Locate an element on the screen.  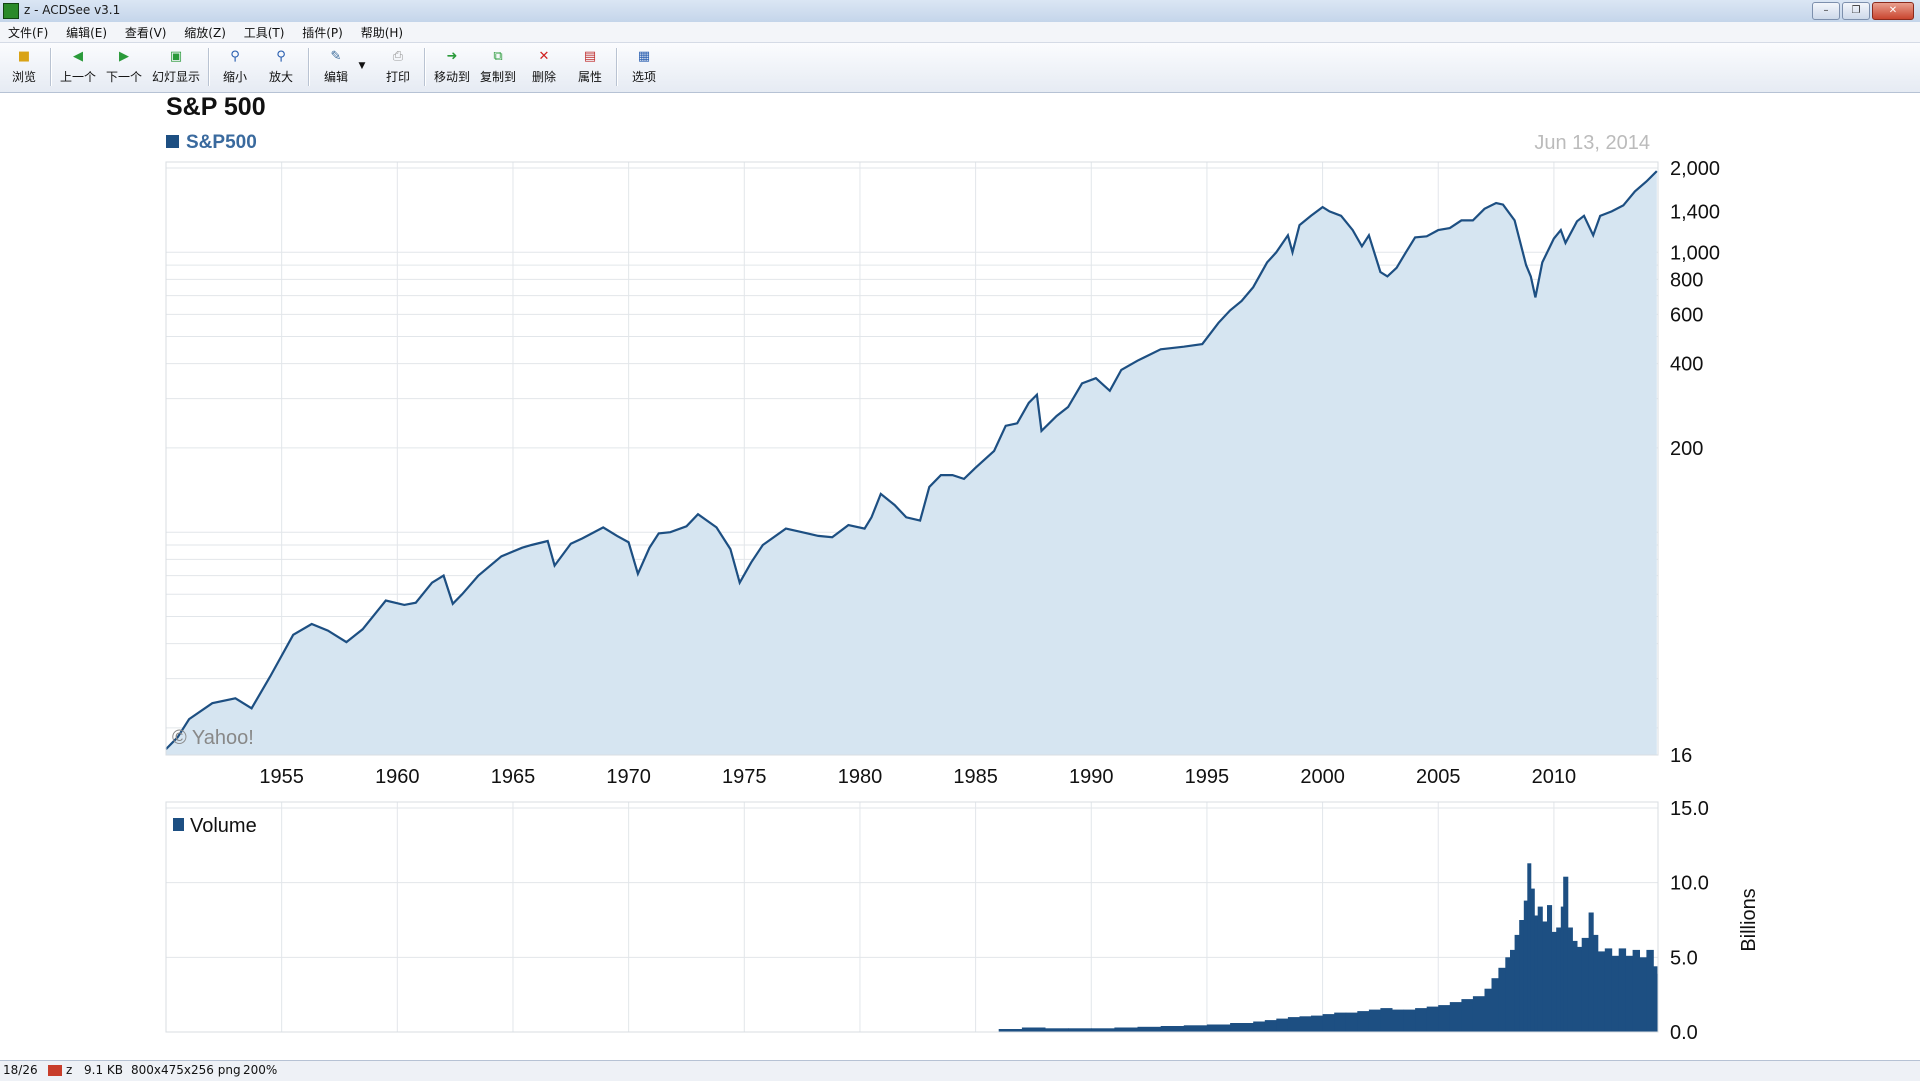
status-filesize: 9.1 KB is located at coordinates (103, 1070).